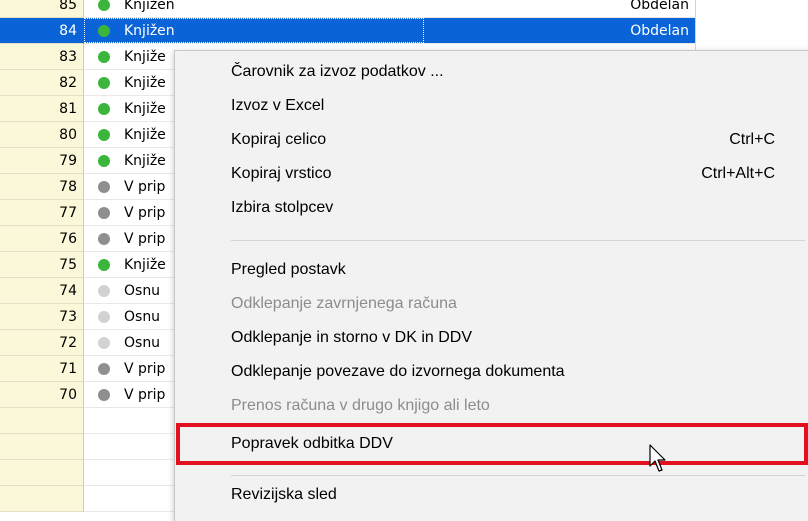  What do you see at coordinates (42, 83) in the screenshot?
I see `row-number: 82` at bounding box center [42, 83].